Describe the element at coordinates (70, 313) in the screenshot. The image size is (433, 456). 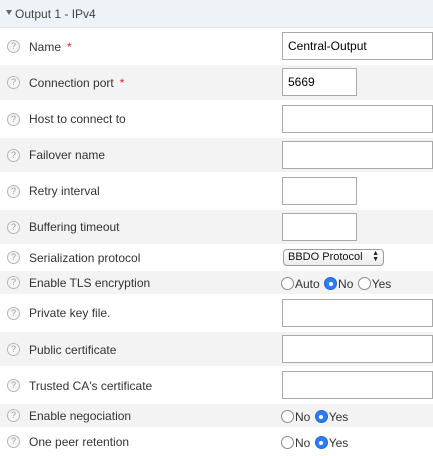
I see `private-key-label: Private key file.` at that location.